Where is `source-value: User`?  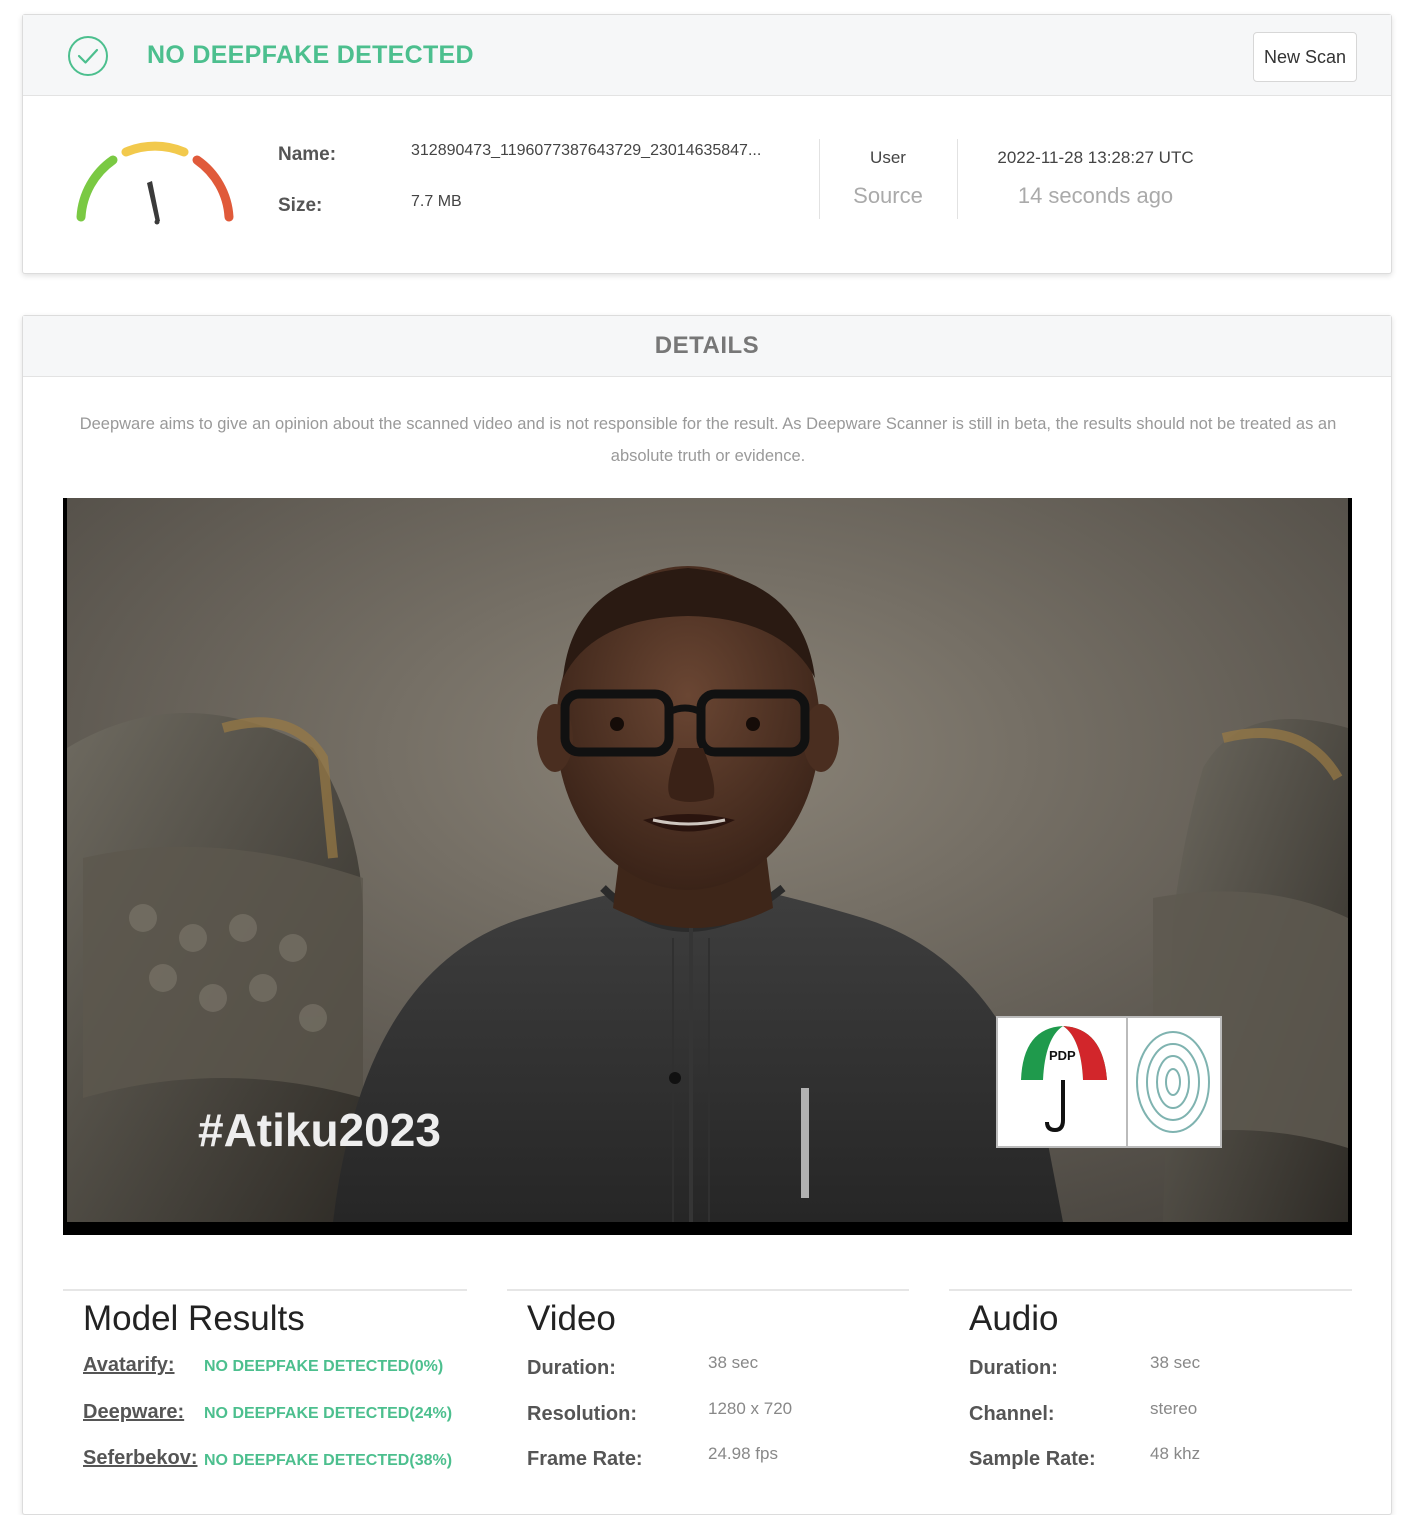 source-value: User is located at coordinates (888, 157).